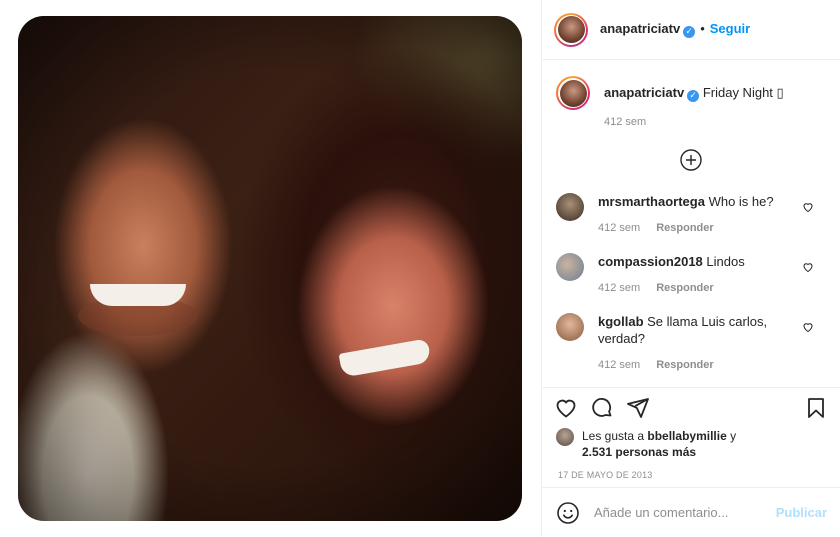 The height and width of the screenshot is (537, 840). Describe the element at coordinates (691, 475) in the screenshot. I see `post-date: 17 DE MAYO DE 2013` at that location.